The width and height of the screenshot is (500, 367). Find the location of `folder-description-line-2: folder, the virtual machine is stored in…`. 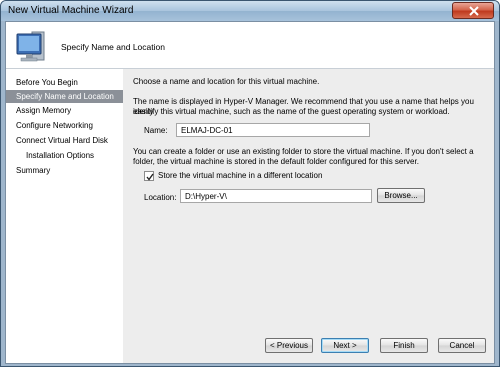

folder-description-line-2: folder, the virtual machine is stored in… is located at coordinates (276, 161).